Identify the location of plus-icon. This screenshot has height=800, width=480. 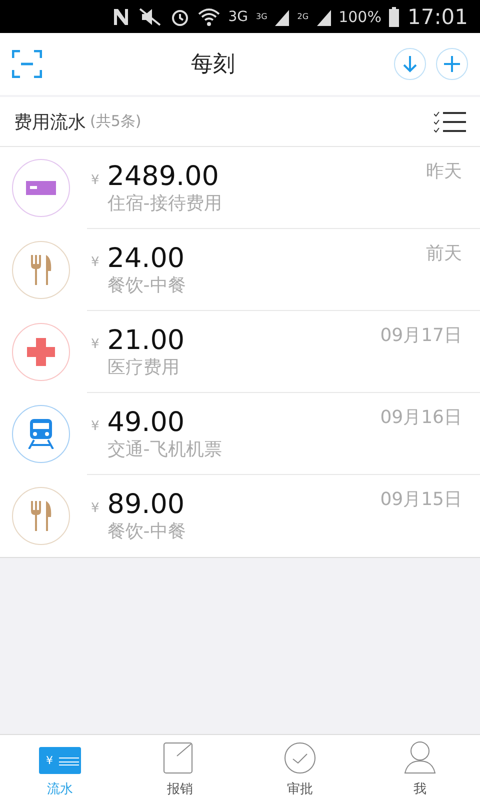
(452, 64).